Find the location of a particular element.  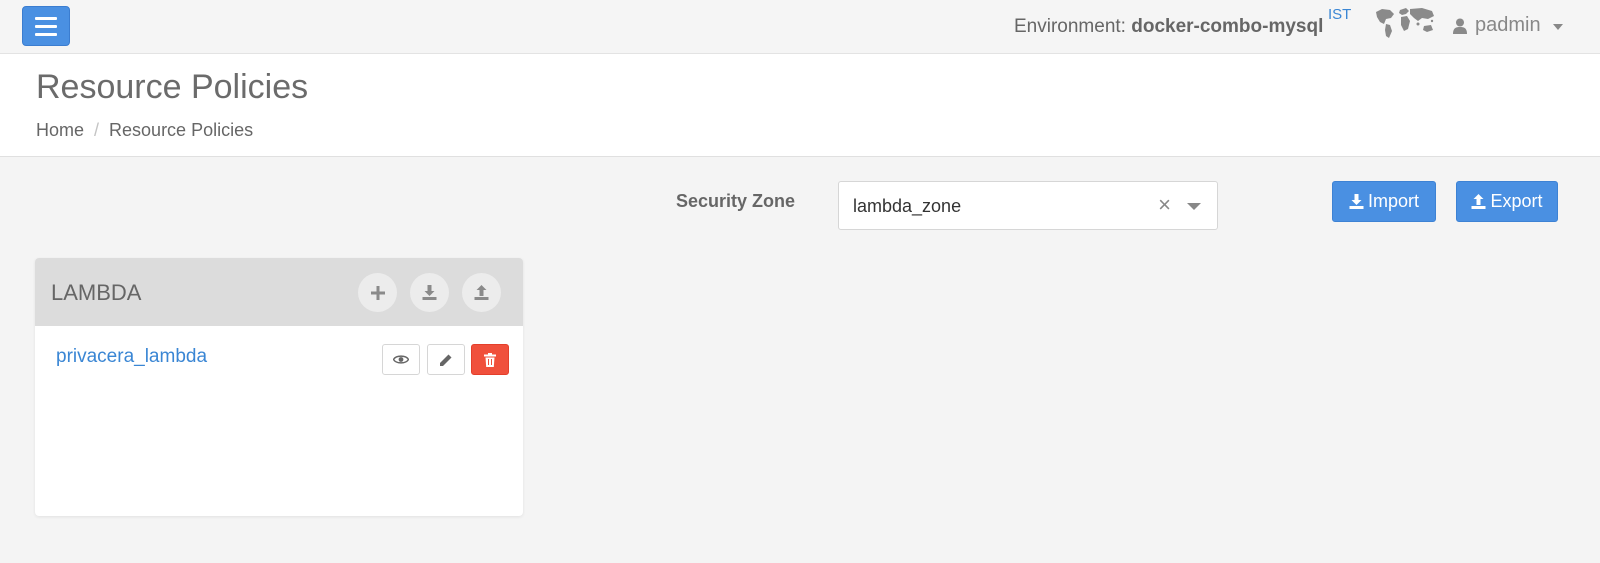

import-button-label: Import is located at coordinates (1393, 201).